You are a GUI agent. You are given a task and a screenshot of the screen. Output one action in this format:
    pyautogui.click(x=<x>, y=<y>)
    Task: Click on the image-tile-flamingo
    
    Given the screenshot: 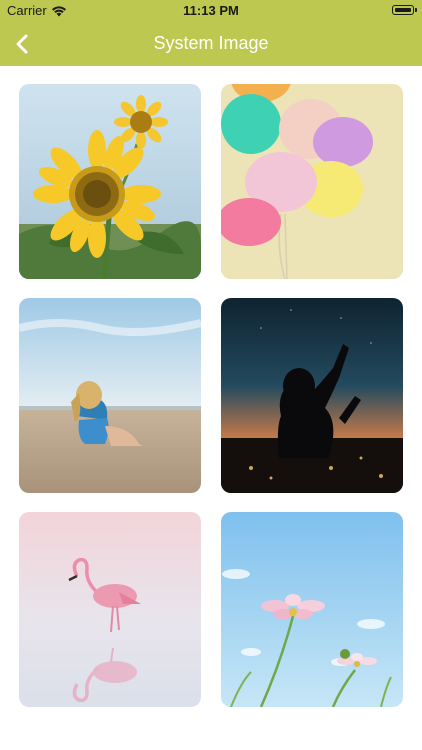 What is the action you would take?
    pyautogui.click(x=110, y=609)
    